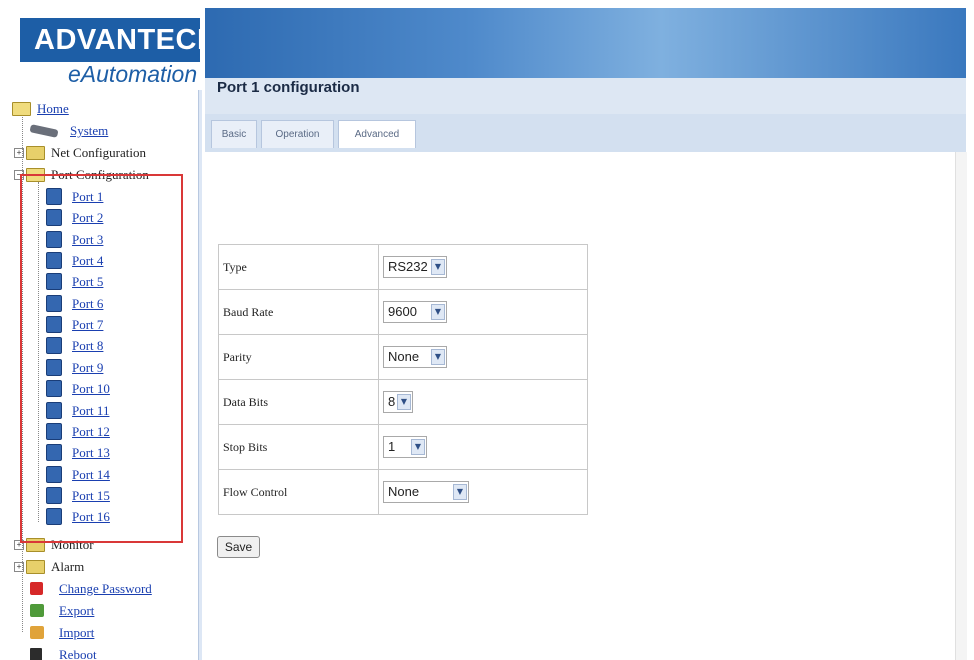  I want to click on config-row: Baud Rate 9600 ▼, so click(403, 312).